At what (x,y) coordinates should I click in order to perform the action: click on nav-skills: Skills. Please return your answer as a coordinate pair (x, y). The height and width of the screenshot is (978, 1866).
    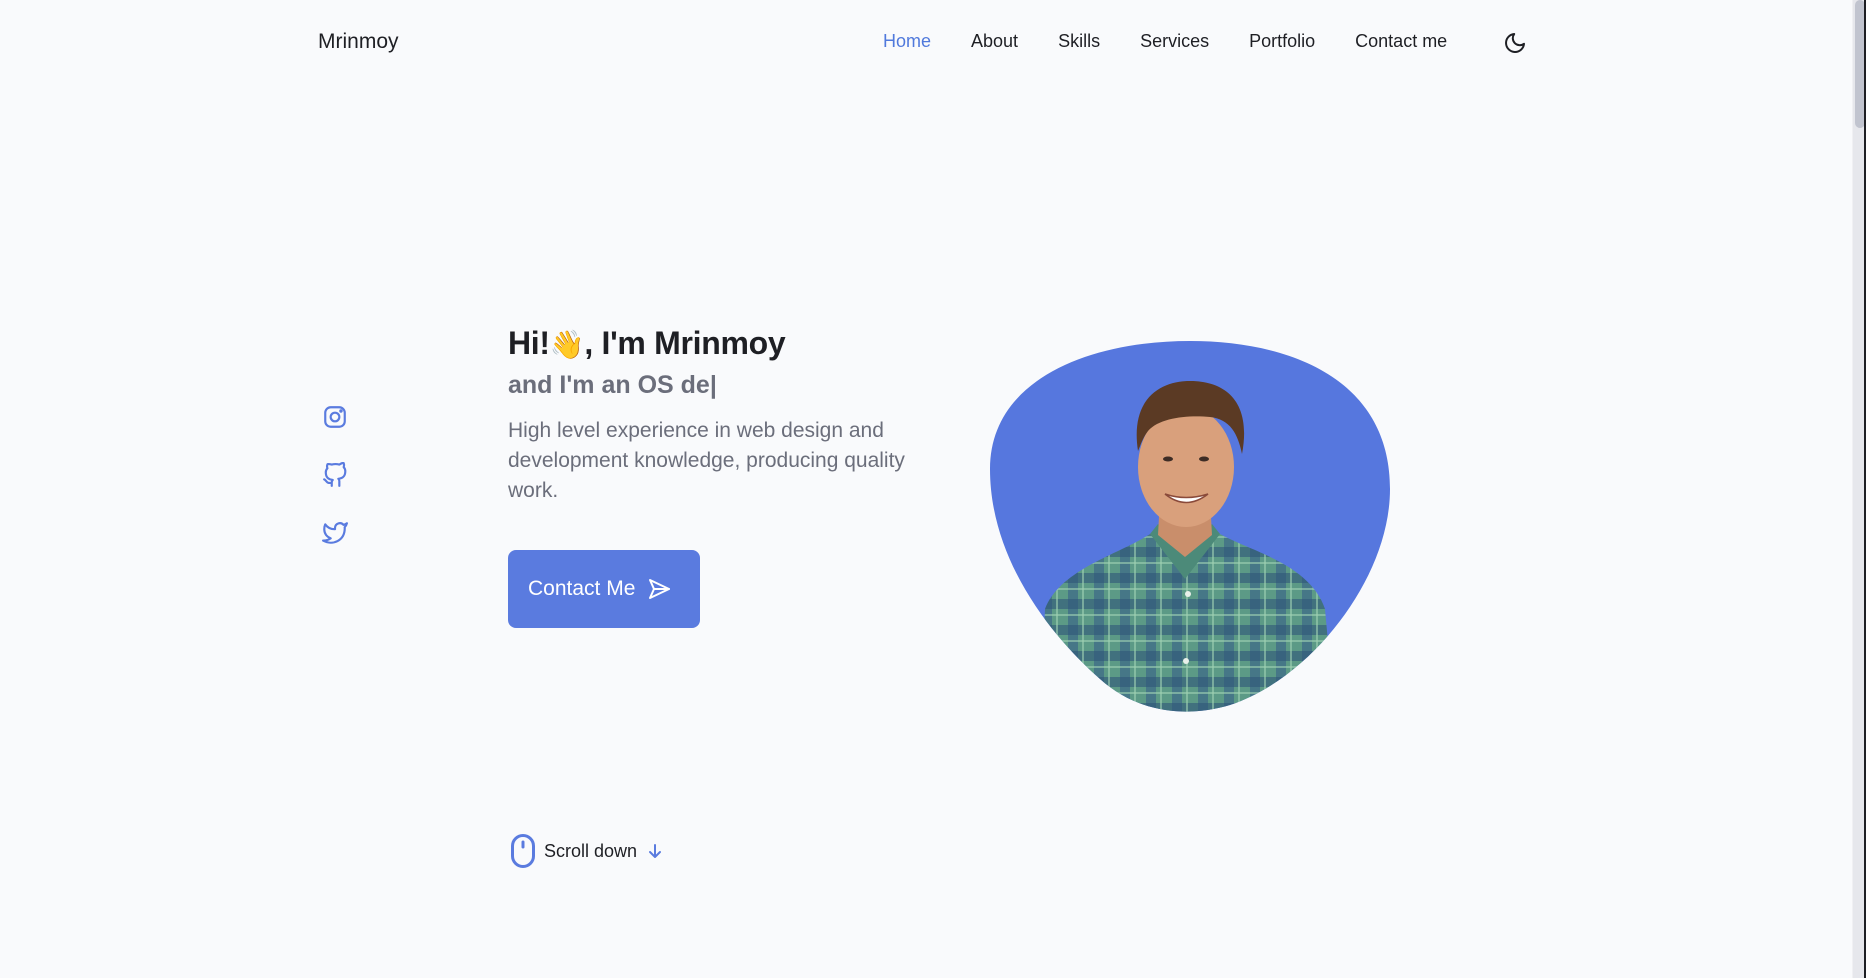
    Looking at the image, I should click on (1079, 41).